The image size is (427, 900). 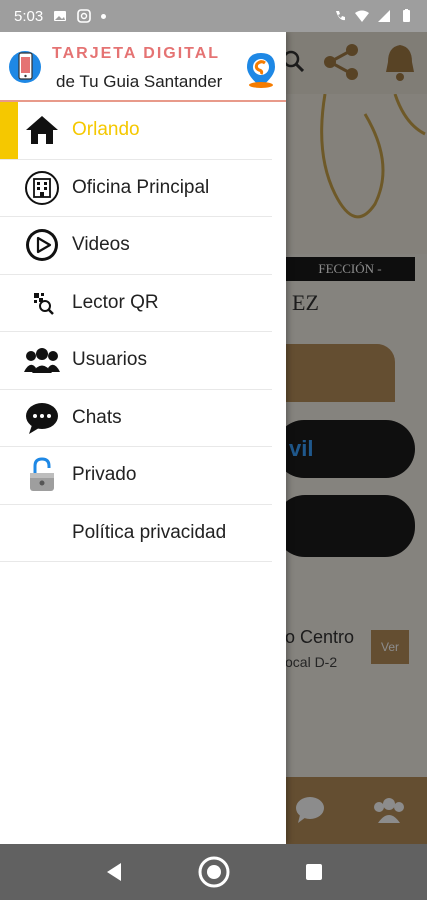 I want to click on menu-item-label: Videos, so click(x=101, y=245).